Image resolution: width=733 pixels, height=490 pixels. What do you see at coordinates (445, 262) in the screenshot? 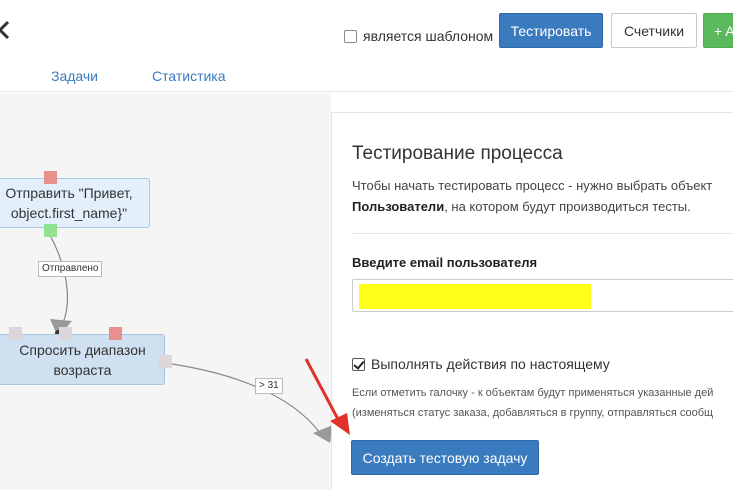
I see `email-field-label: Введите email пользователя` at bounding box center [445, 262].